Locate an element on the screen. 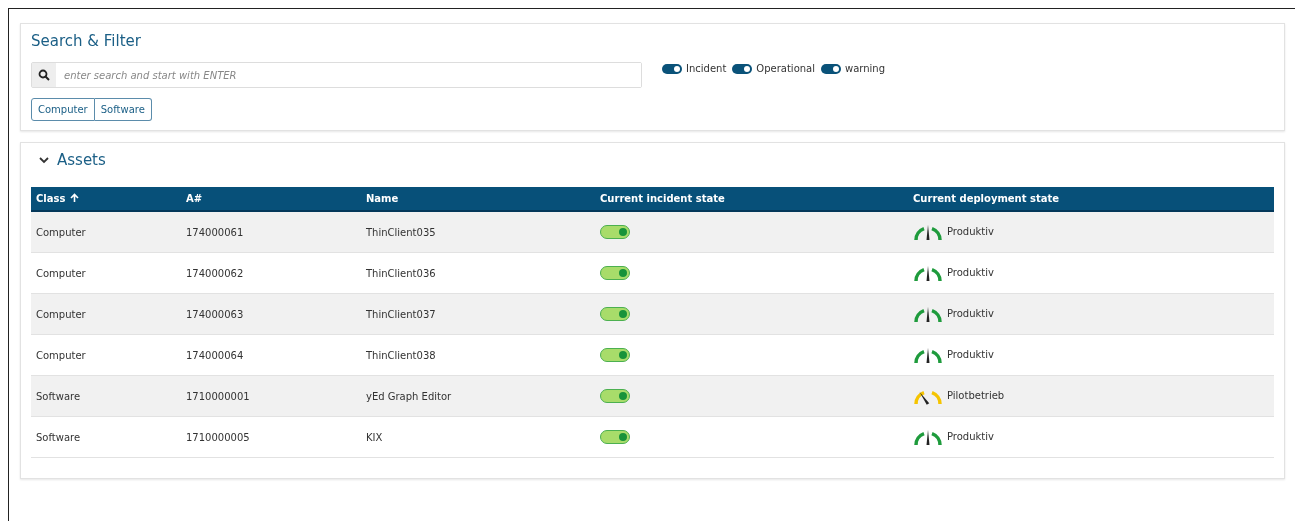  table-cell: 174000064 is located at coordinates (271, 355).